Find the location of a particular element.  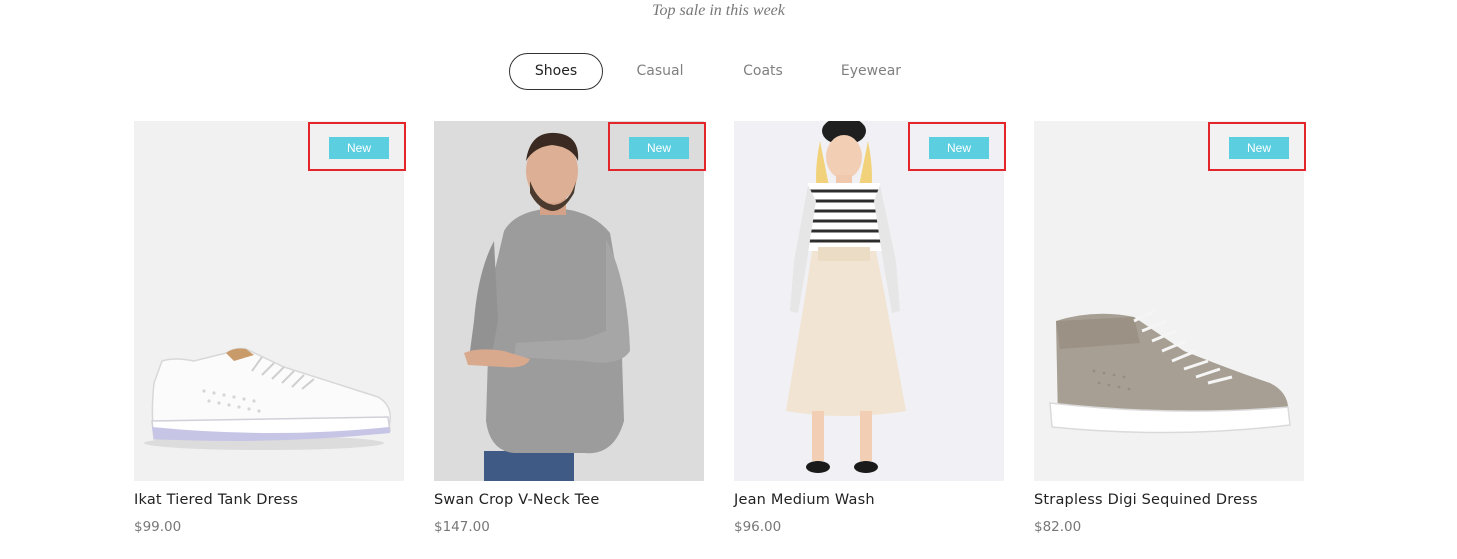

product-name: Ikat Tiered Tank Dress is located at coordinates (216, 500).